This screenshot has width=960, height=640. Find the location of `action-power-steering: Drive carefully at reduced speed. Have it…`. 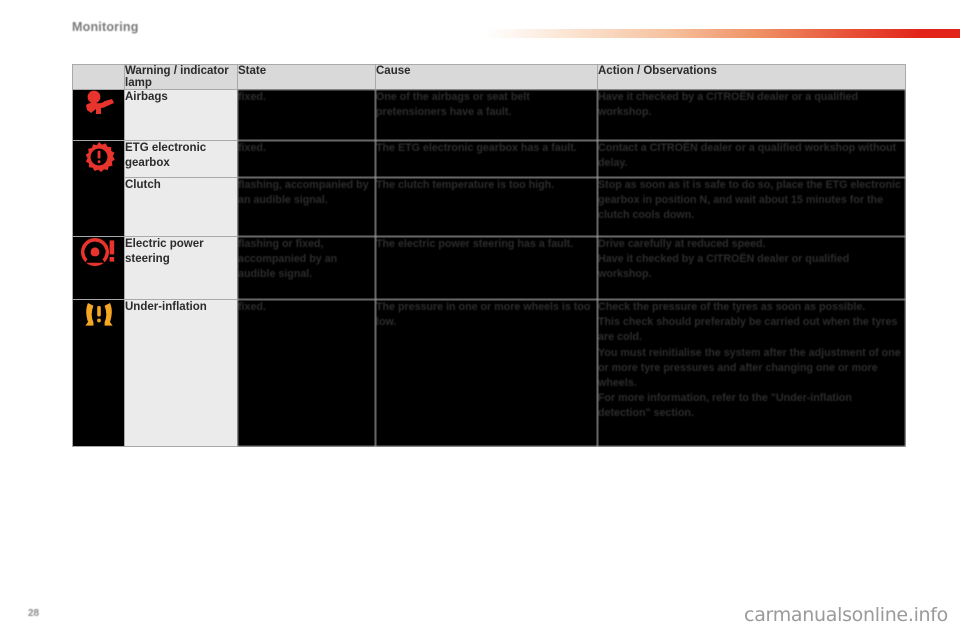

action-power-steering: Drive carefully at reduced speed. Have it… is located at coordinates (751, 268).